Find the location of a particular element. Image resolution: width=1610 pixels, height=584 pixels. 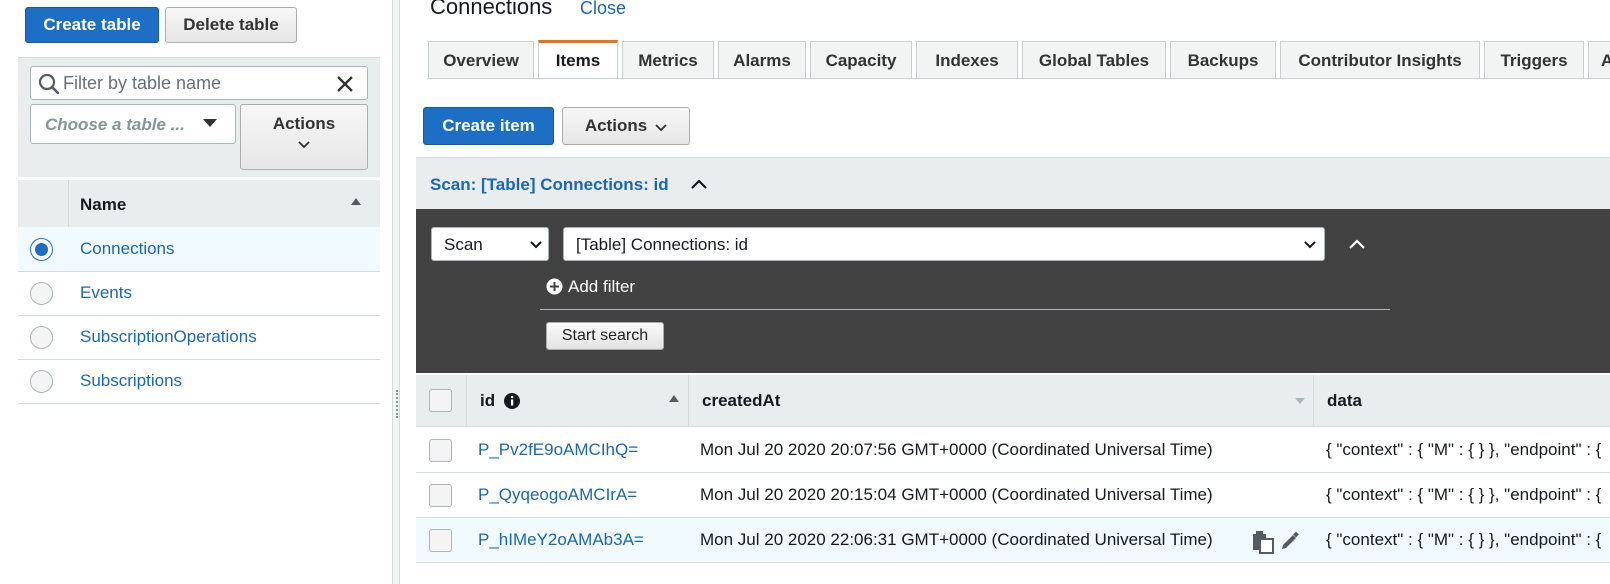

clear-filter-icon is located at coordinates (345, 84).